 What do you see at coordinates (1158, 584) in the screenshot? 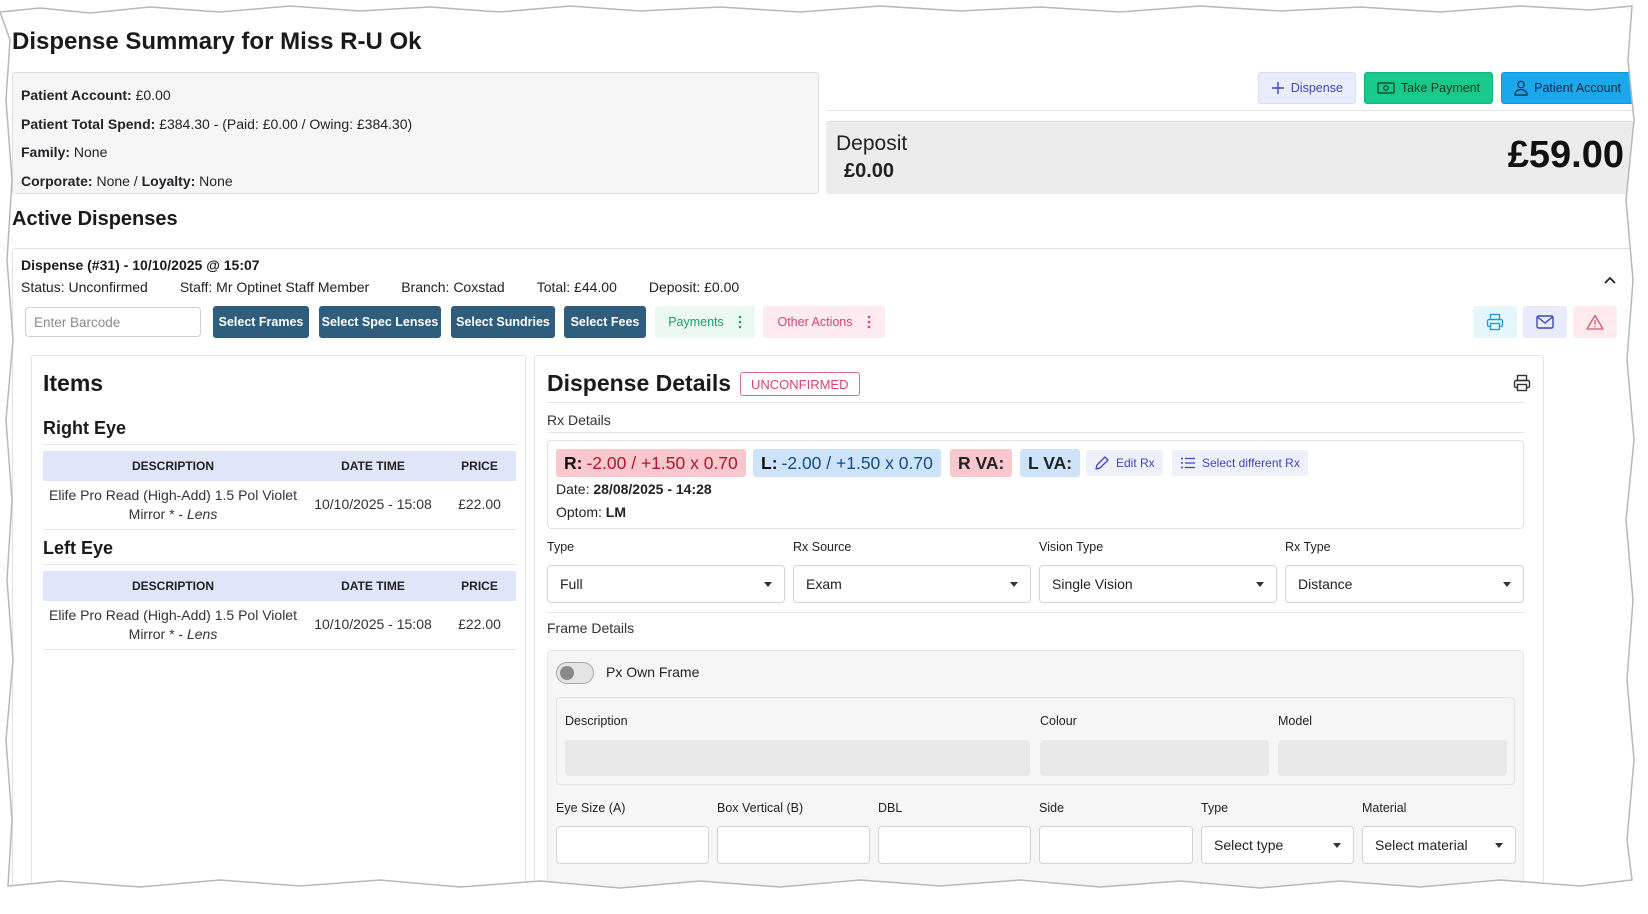
I see `vision-type-select: Single Vision` at bounding box center [1158, 584].